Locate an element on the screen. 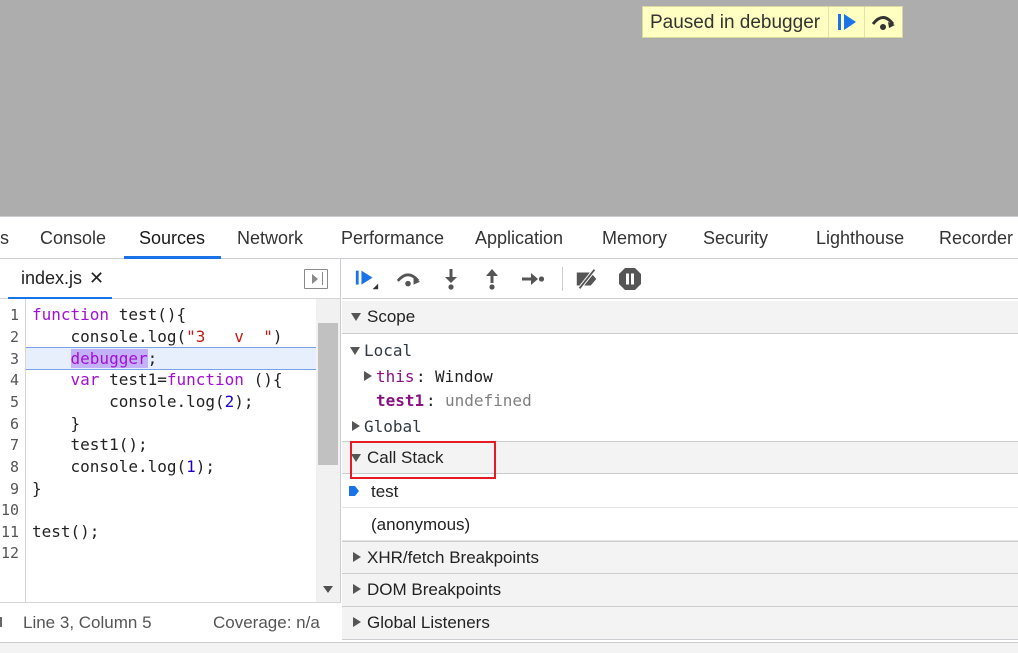  line-number: 7 is located at coordinates (14, 445).